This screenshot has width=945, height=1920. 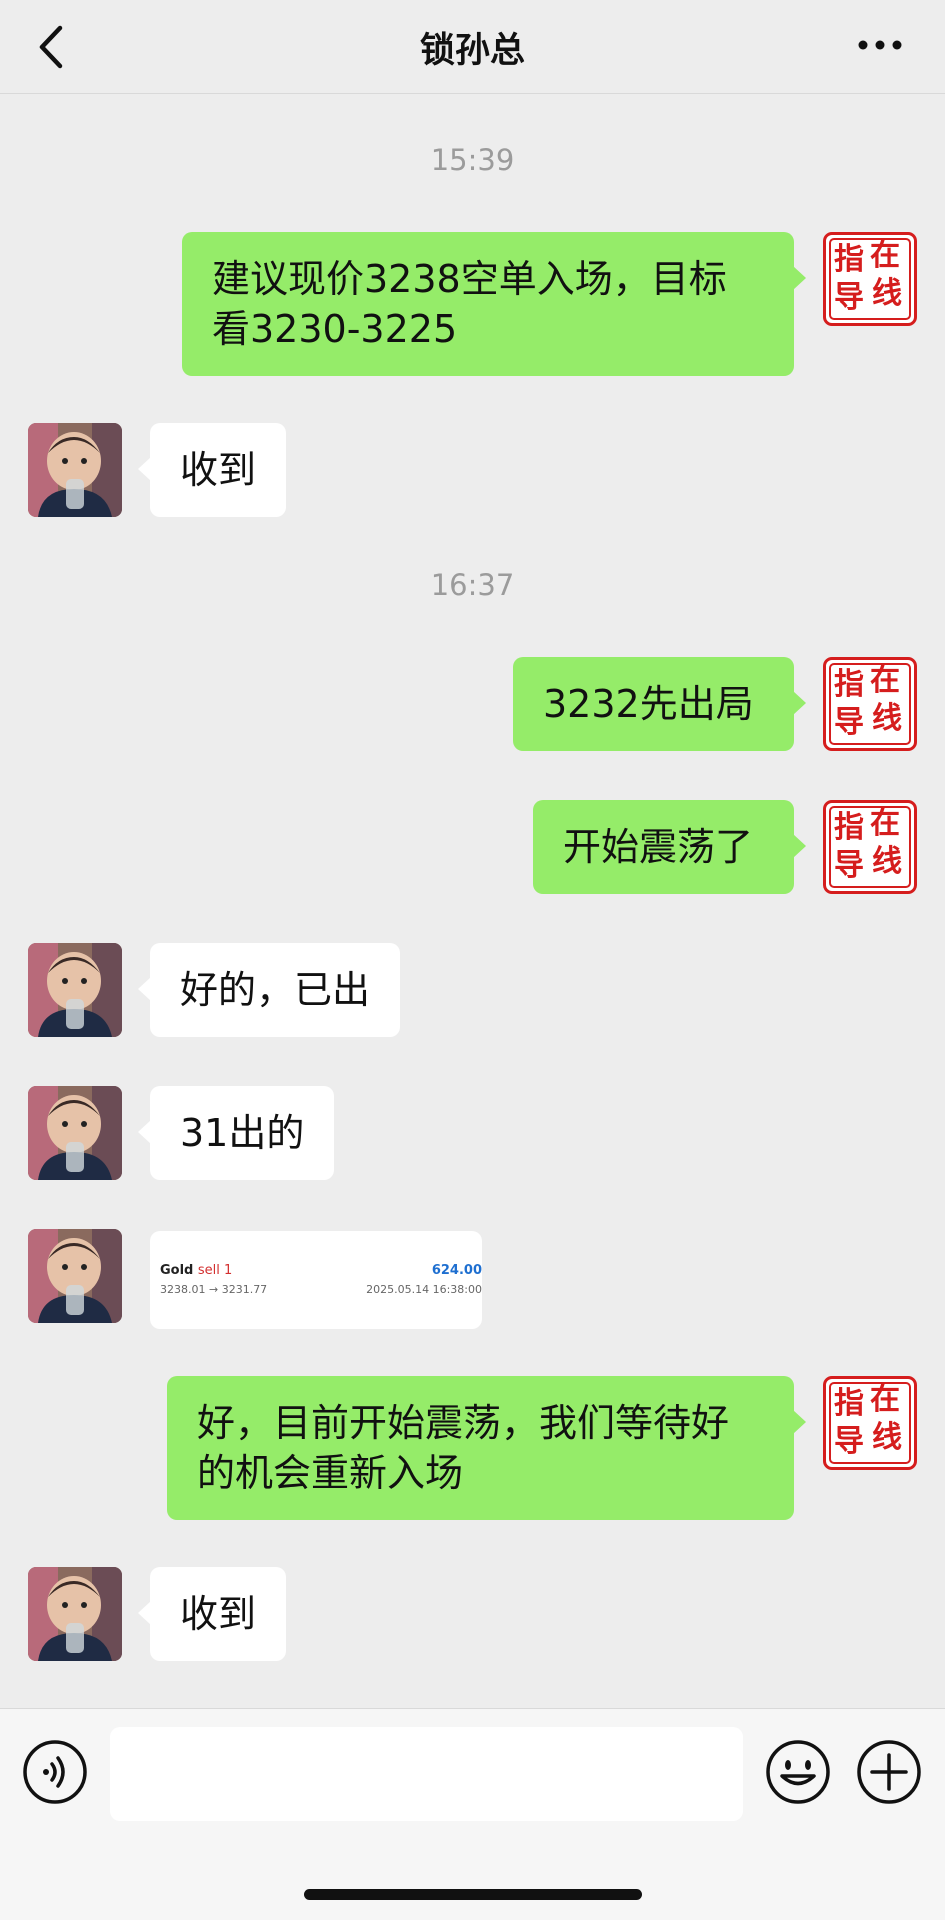 What do you see at coordinates (424, 1289) in the screenshot?
I see `trade-datetime: 2025.05.14 16:38:00` at bounding box center [424, 1289].